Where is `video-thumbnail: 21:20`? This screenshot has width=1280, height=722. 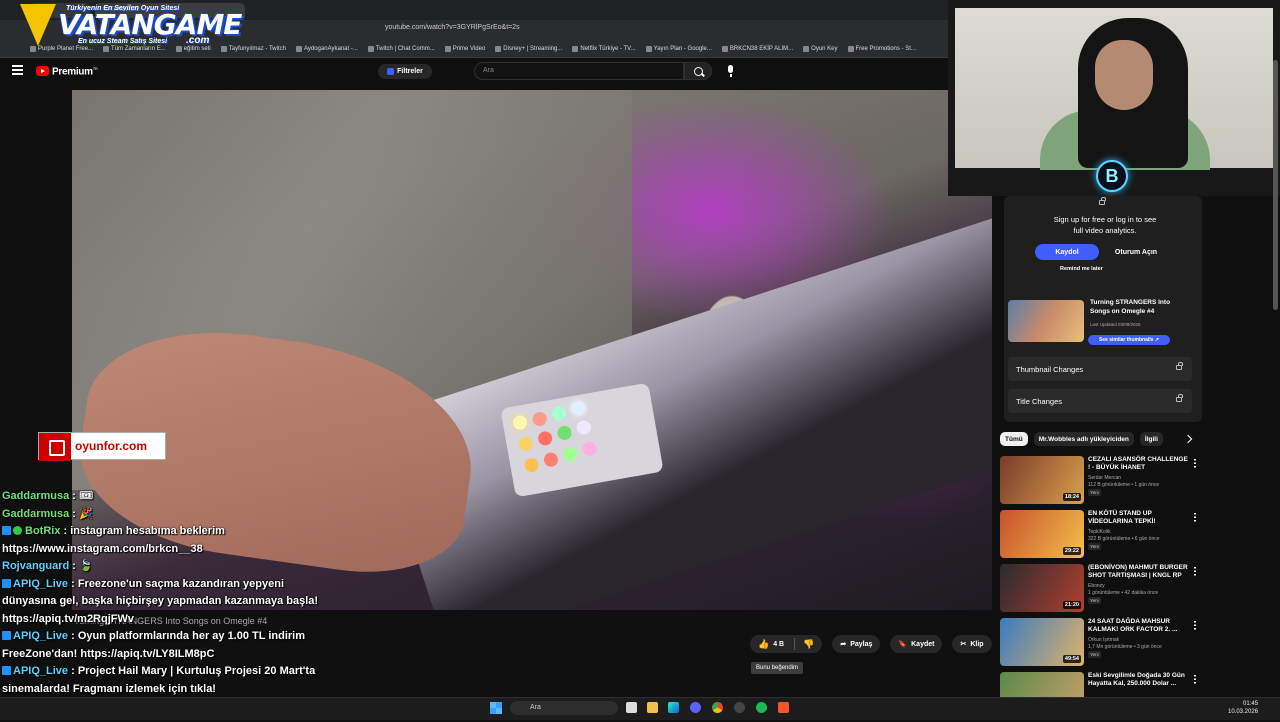
video-thumbnail: 21:20 is located at coordinates (1042, 588).